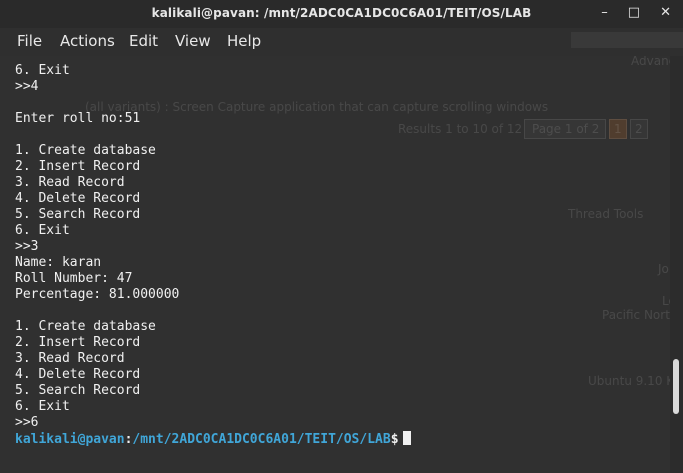 The height and width of the screenshot is (473, 683). I want to click on ghost-results: Results 1 to 10 of 12, so click(460, 129).